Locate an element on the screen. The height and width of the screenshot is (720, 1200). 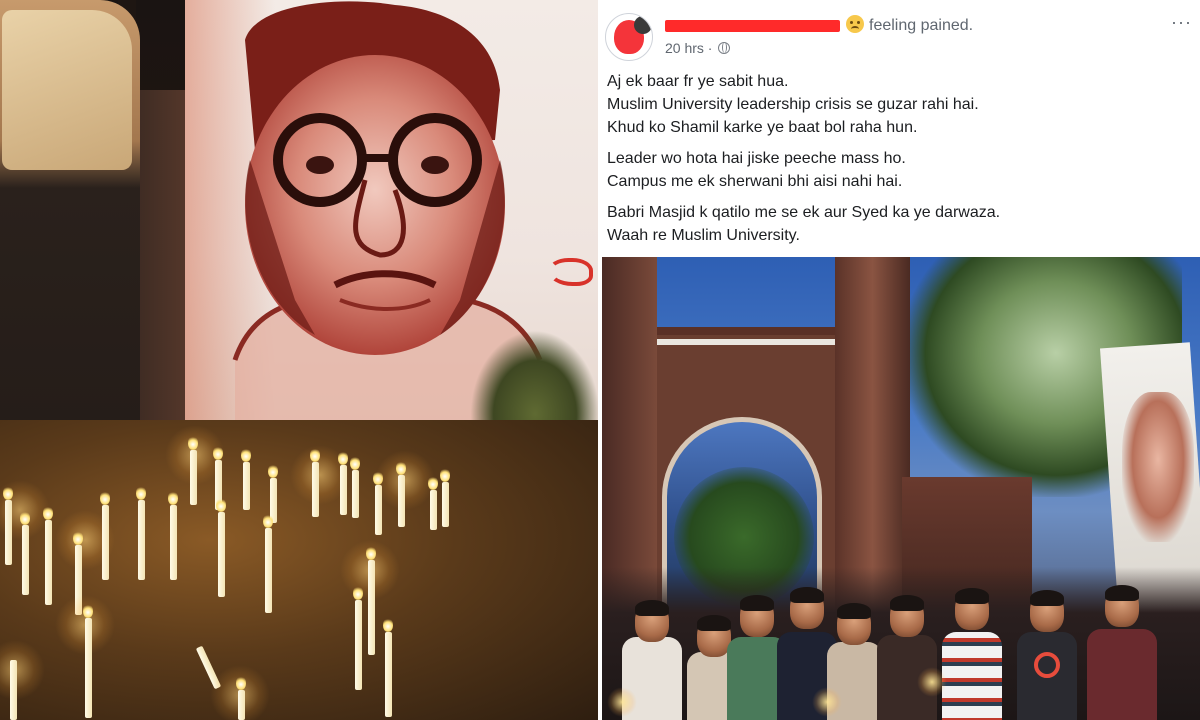
banner-logo-mark is located at coordinates (570, 272).